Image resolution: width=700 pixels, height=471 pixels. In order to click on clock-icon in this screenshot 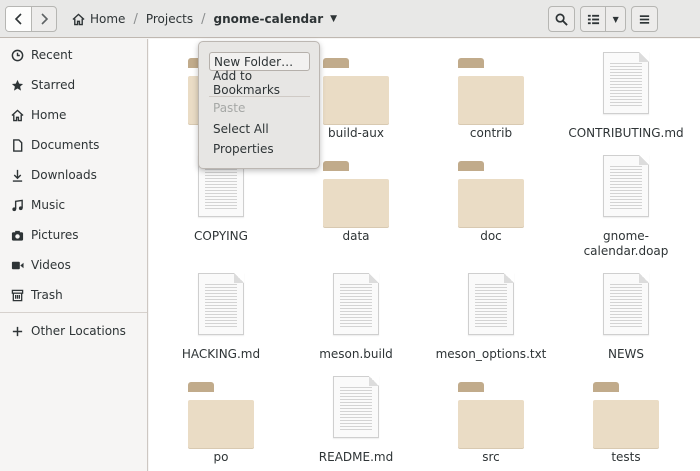, I will do `click(17, 55)`.